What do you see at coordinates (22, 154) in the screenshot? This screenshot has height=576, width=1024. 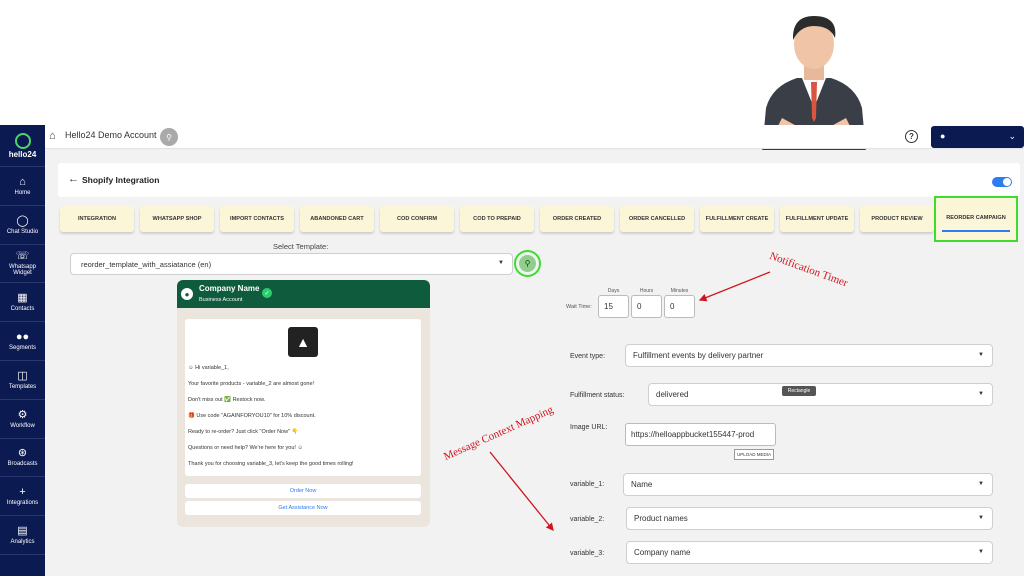 I see `brand-name: hello24` at bounding box center [22, 154].